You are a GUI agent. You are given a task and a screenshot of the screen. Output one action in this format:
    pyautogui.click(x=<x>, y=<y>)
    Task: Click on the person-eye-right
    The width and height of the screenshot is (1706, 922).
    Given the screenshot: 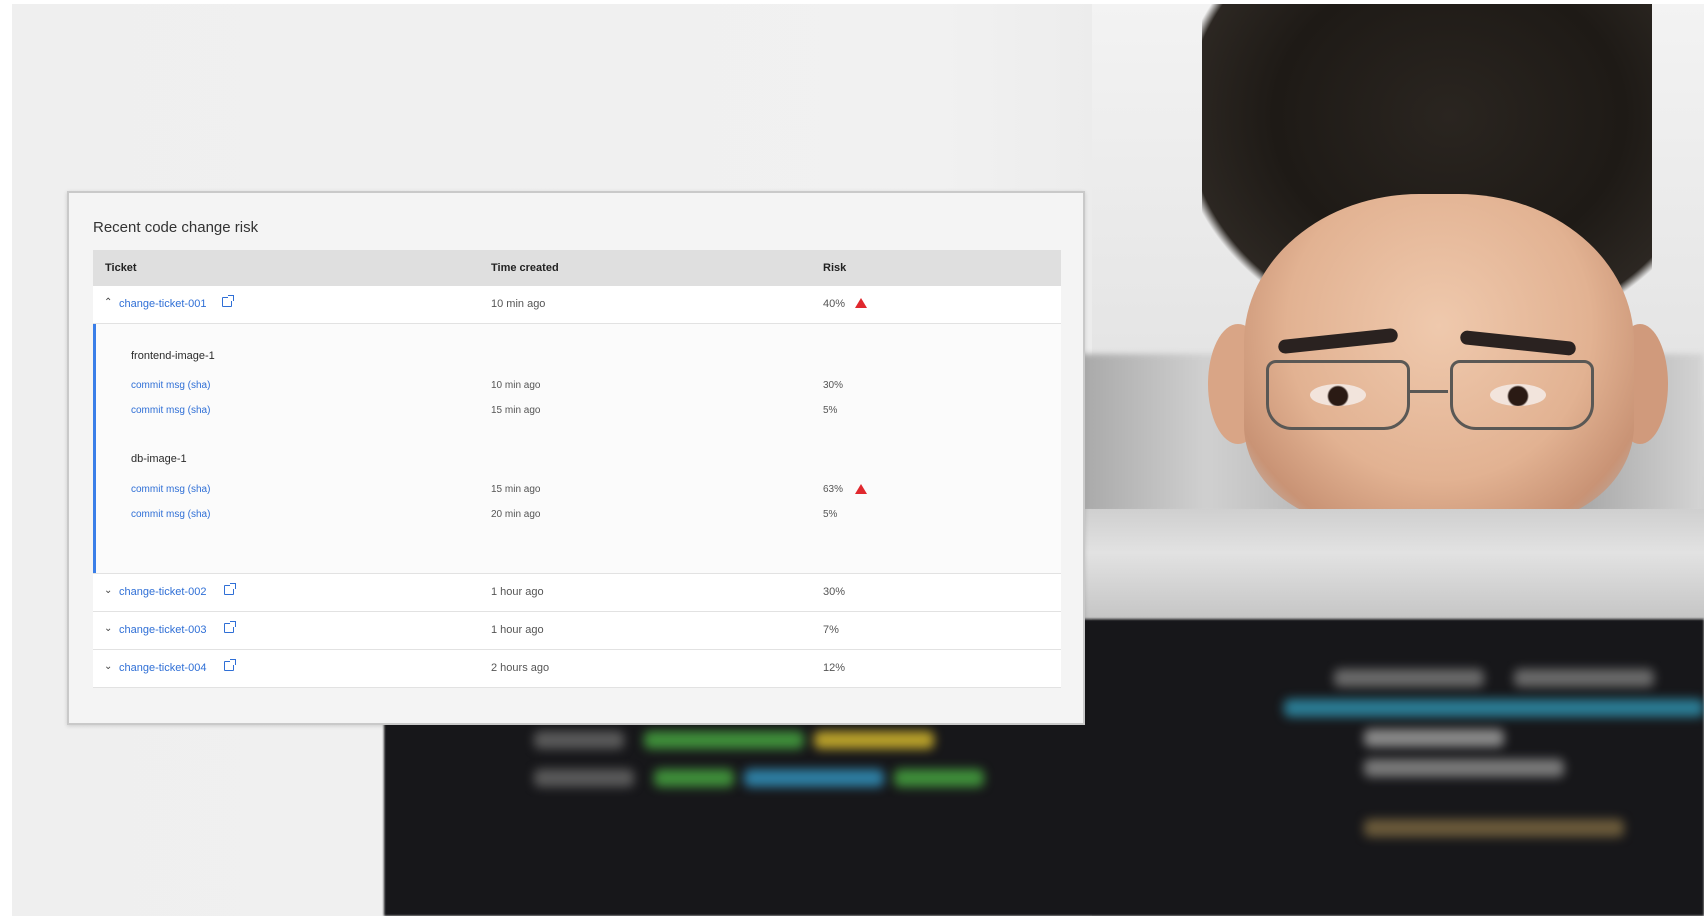 What is the action you would take?
    pyautogui.click(x=1518, y=395)
    